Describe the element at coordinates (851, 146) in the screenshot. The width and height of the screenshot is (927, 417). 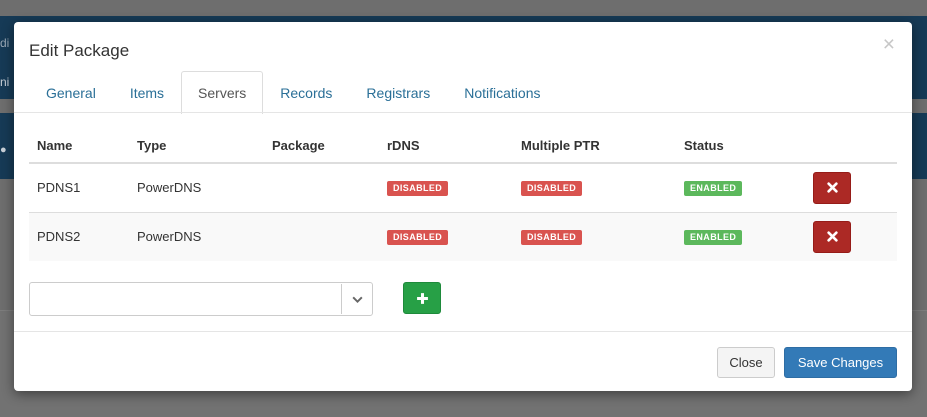
I see `column-header-actions` at that location.